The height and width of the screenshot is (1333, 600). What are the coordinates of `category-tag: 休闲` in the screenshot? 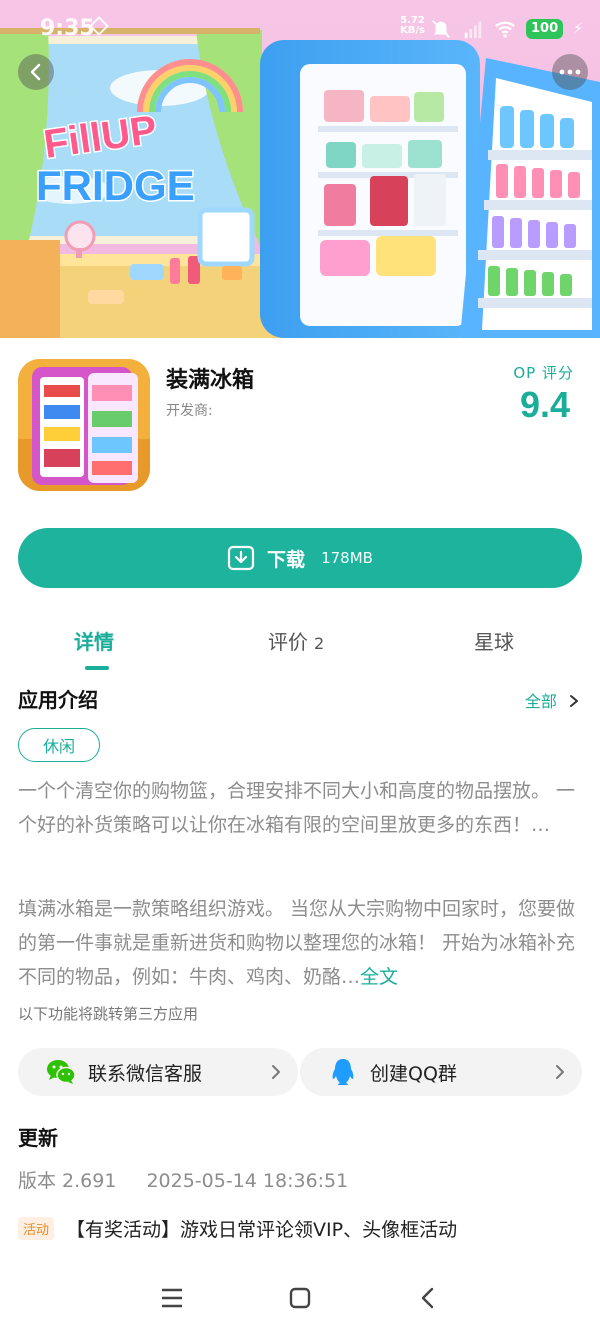 It's located at (59, 745).